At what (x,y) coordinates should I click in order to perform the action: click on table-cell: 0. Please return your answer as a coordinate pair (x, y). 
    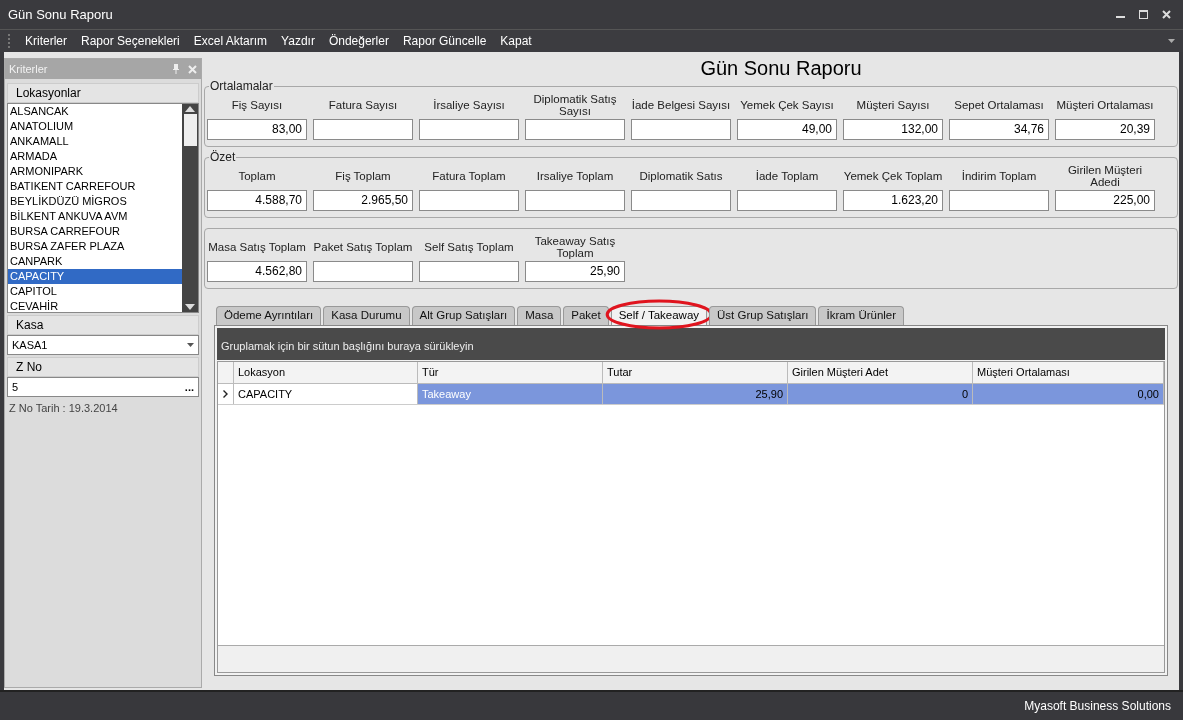
    Looking at the image, I should click on (880, 394).